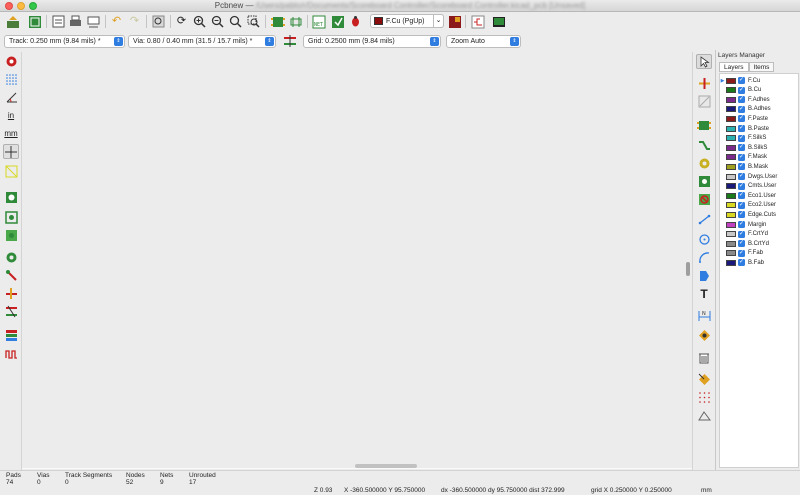 The height and width of the screenshot is (495, 800). What do you see at coordinates (11, 79) in the screenshot?
I see `grid-toggle-icon` at bounding box center [11, 79].